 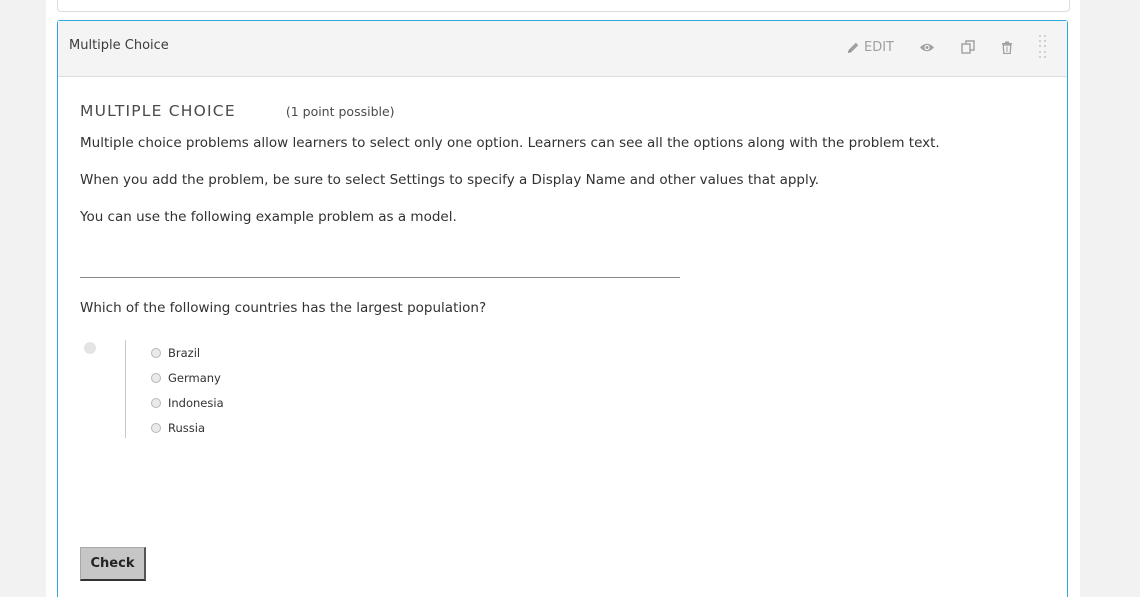 I want to click on copy-icon, so click(x=968, y=47).